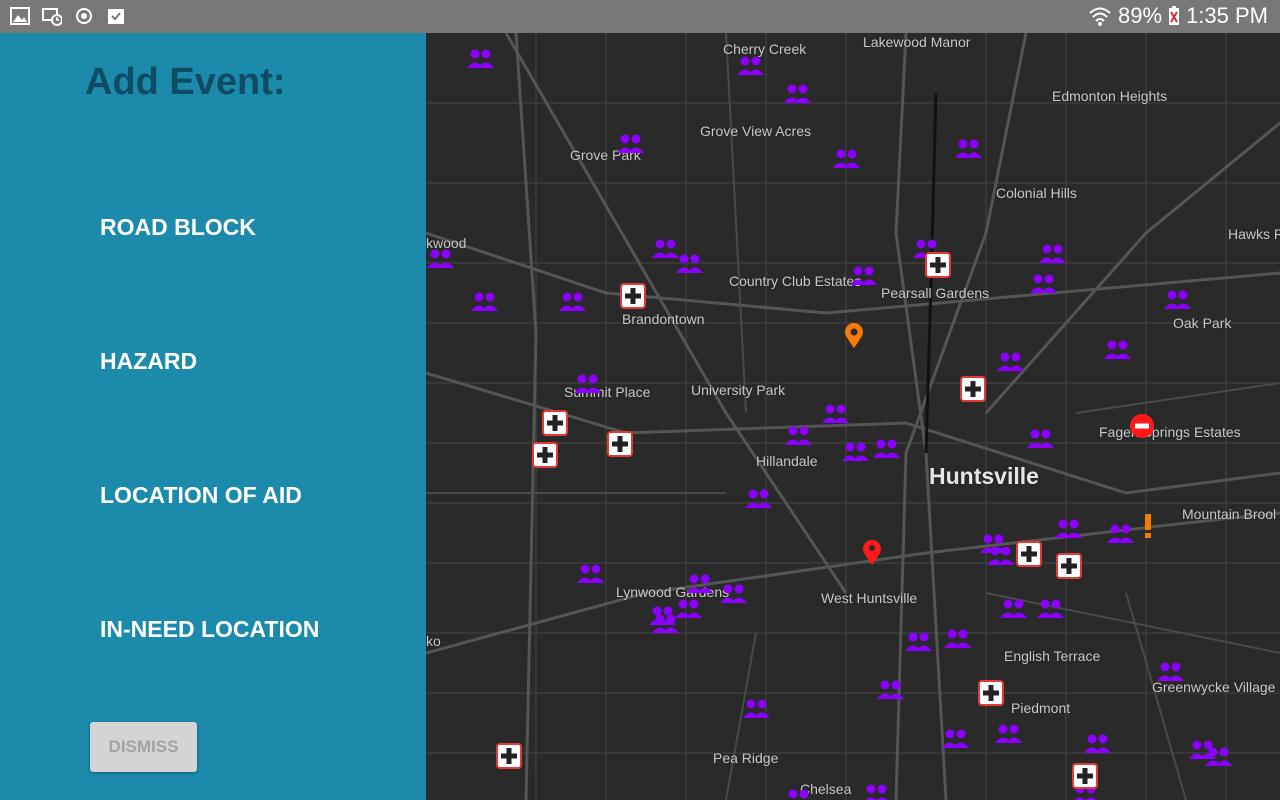 This screenshot has width=1280, height=800. Describe the element at coordinates (52, 17) in the screenshot. I see `device-clock-icon` at that location.